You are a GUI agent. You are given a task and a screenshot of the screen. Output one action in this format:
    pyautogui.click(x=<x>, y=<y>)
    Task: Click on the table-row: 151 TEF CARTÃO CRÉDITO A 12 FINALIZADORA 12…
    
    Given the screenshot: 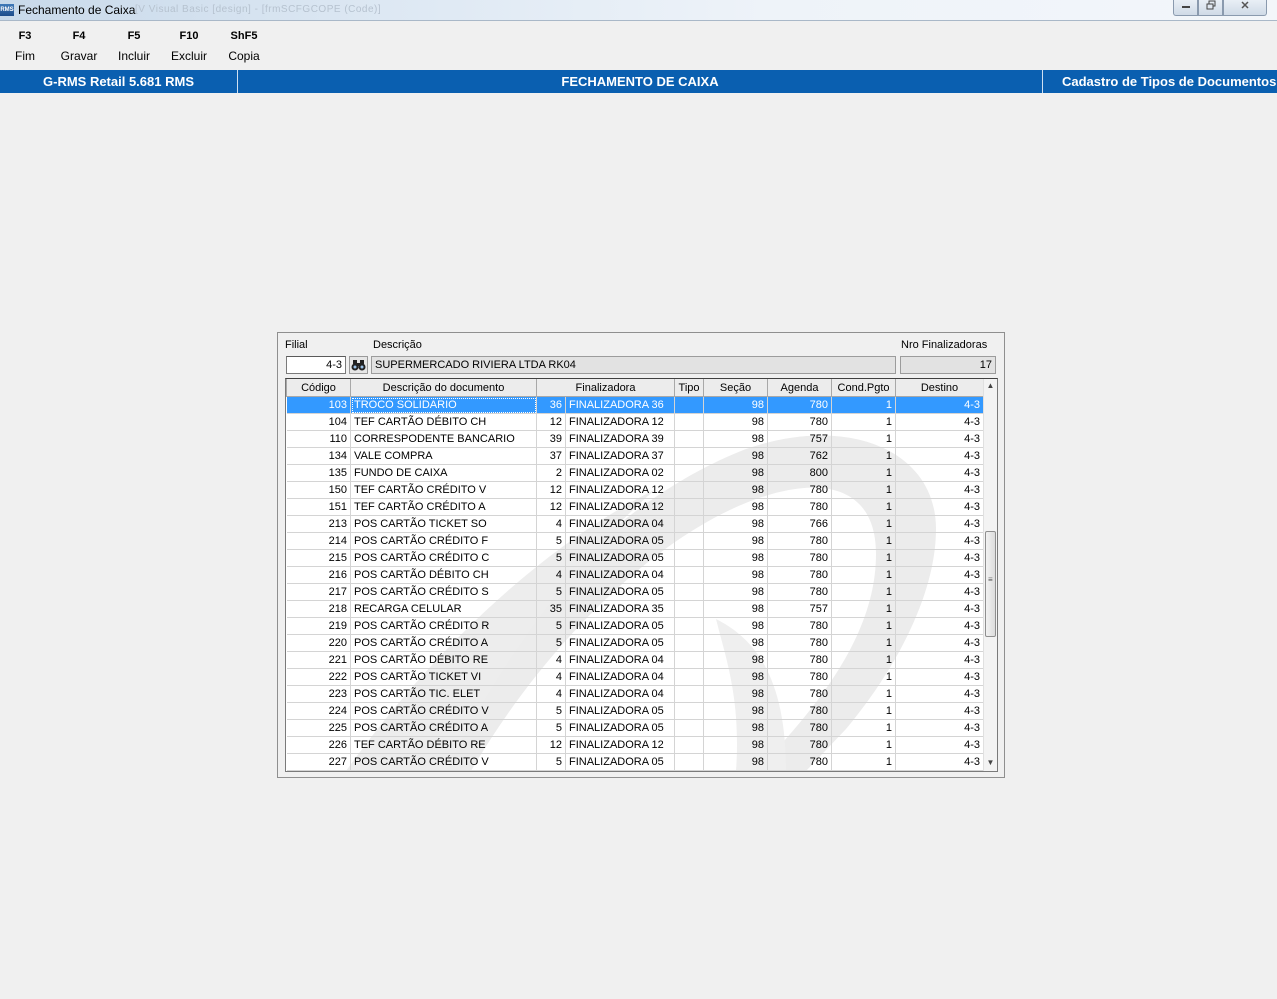 What is the action you would take?
    pyautogui.click(x=634, y=507)
    